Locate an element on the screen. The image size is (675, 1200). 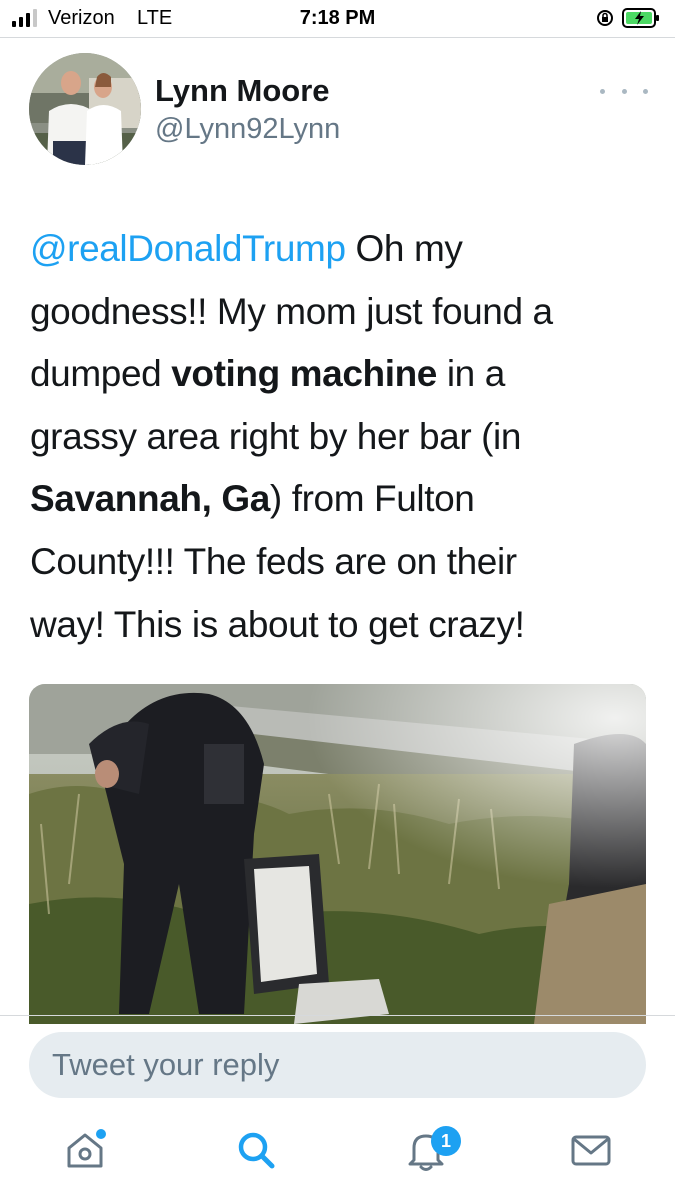
tweet-text-line: dumped voting machine in a is located at coordinates (342, 374).